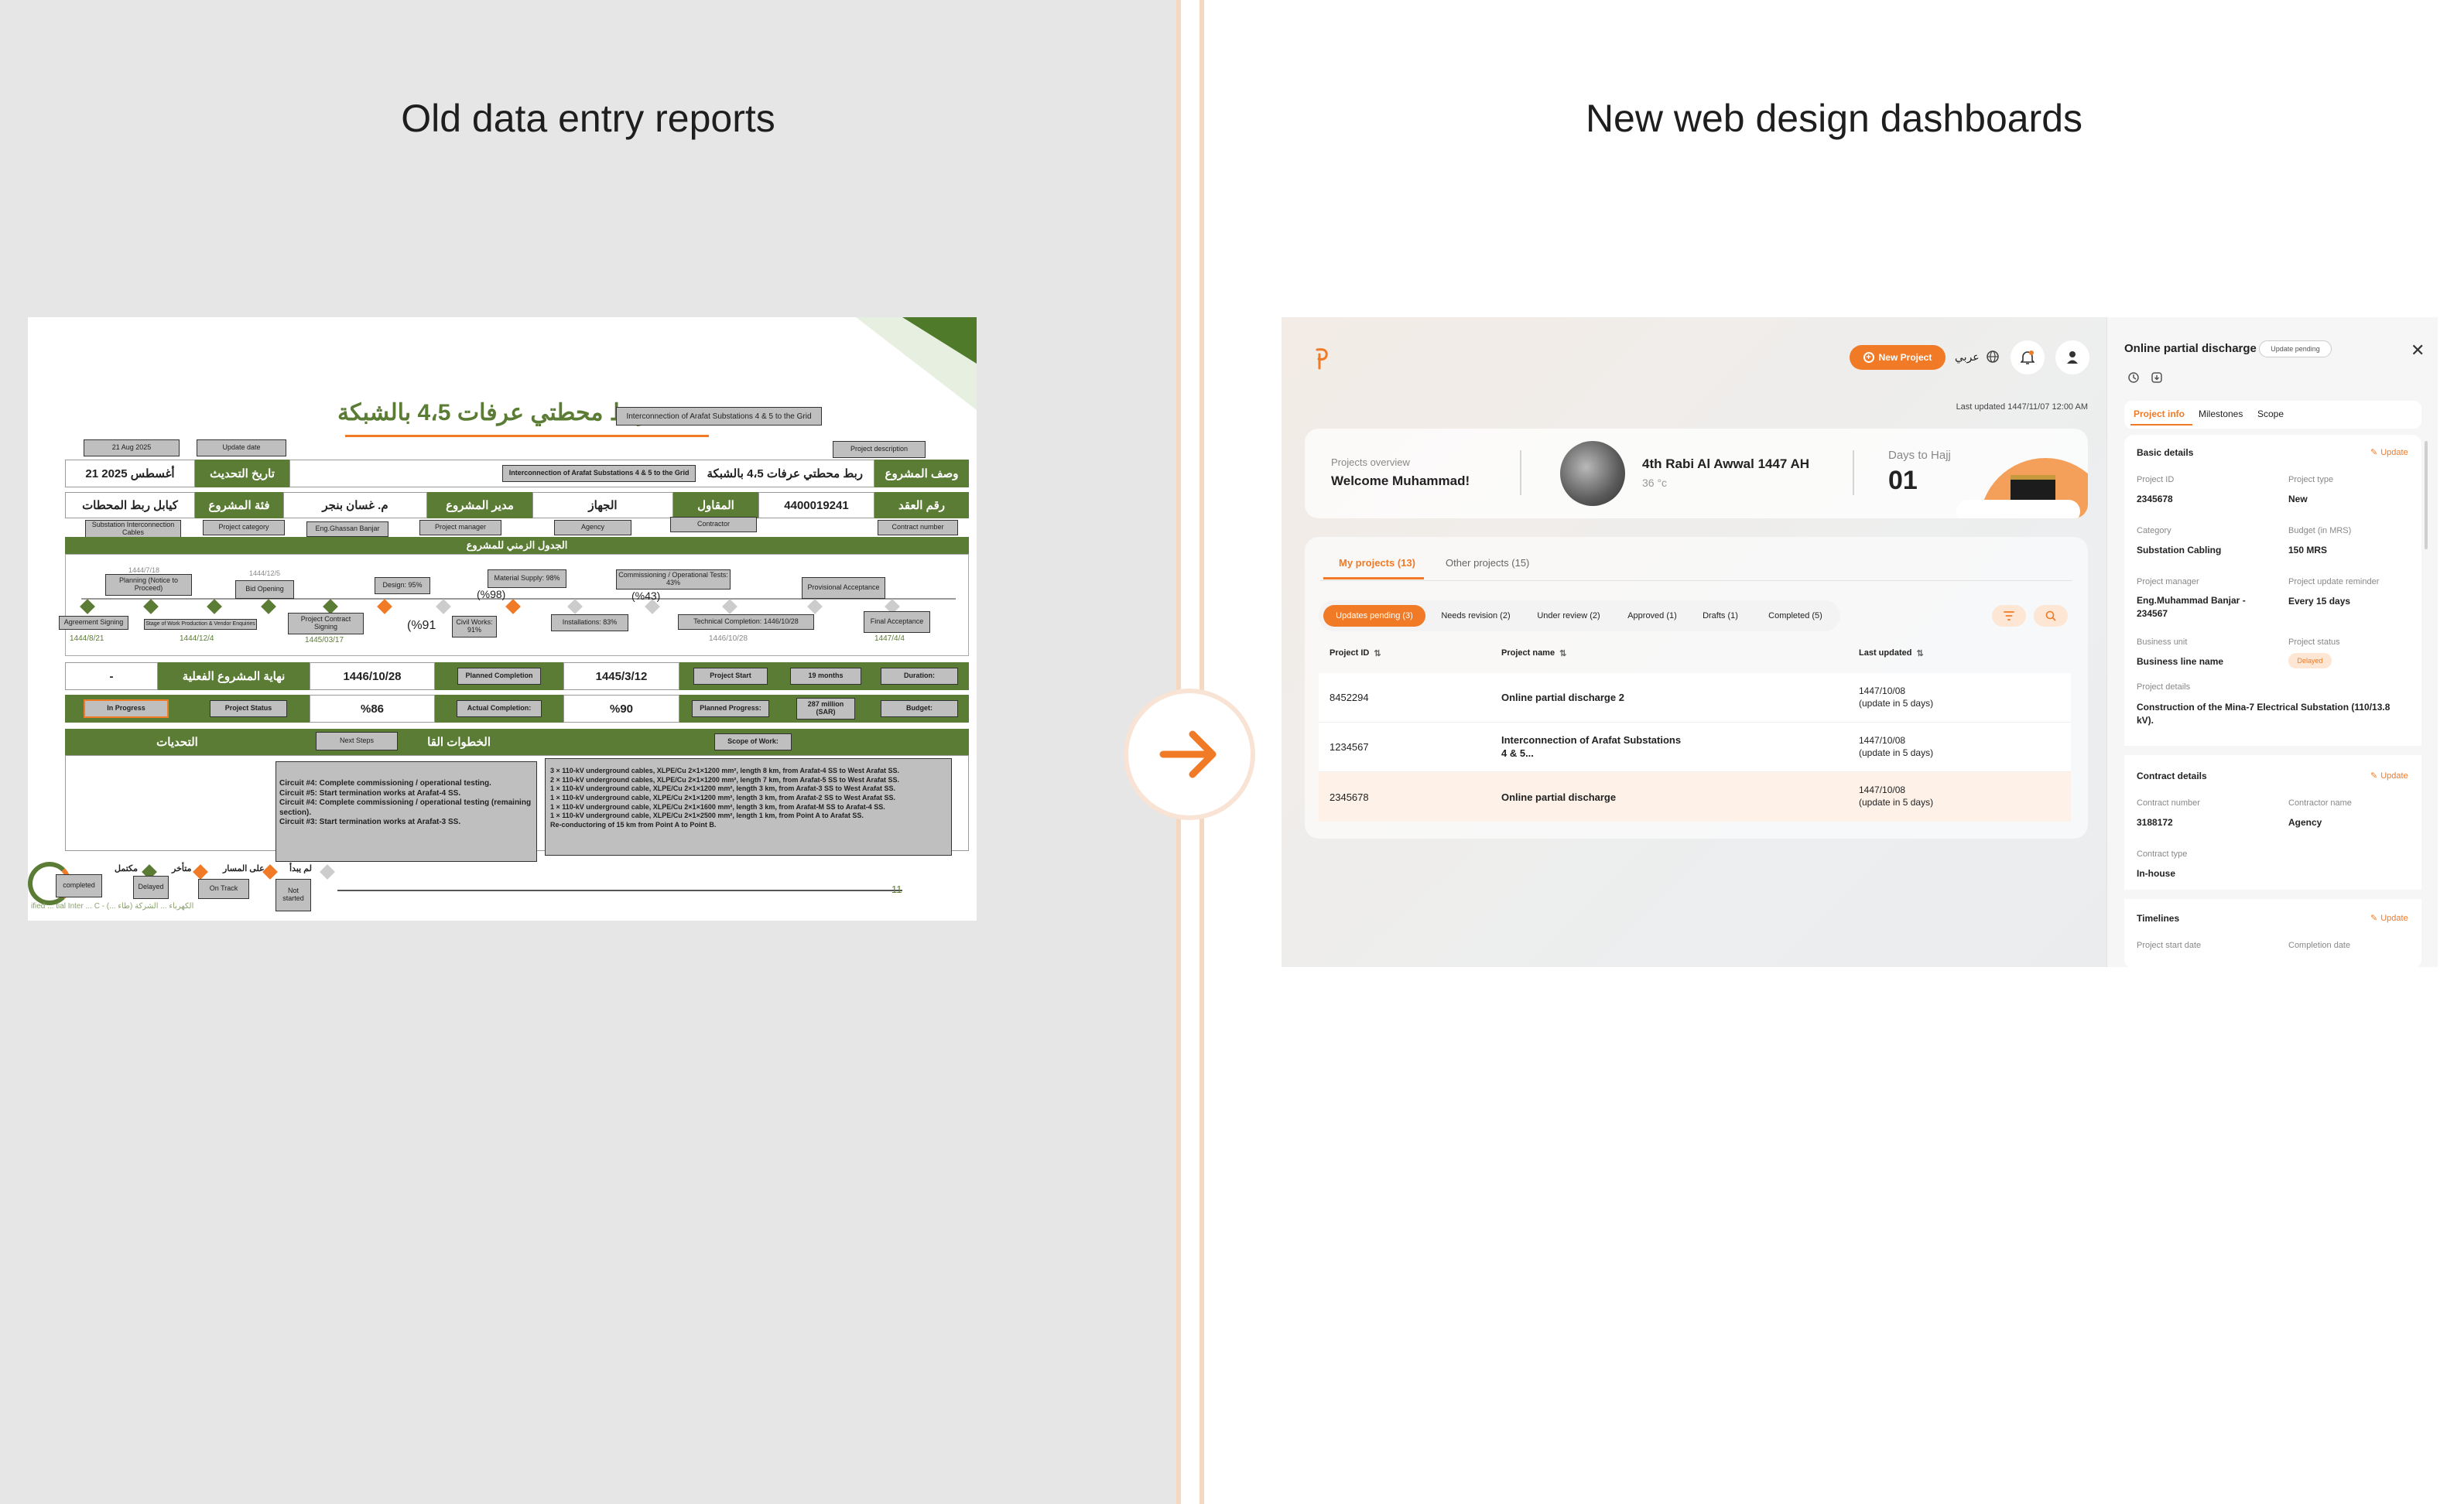  I want to click on profile-button, so click(2072, 357).